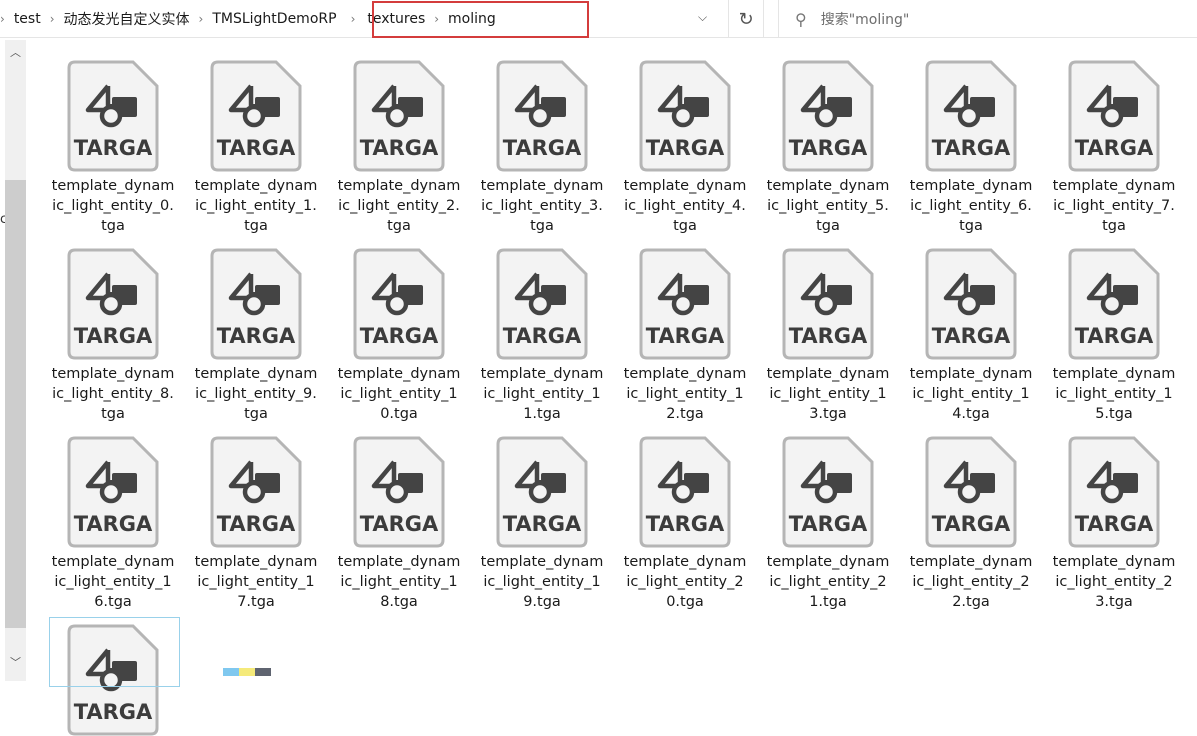  I want to click on file-name: template_dynamic_light_entity_13.tga, so click(828, 394).